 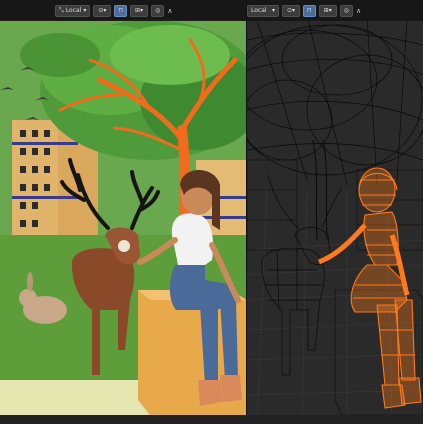 What do you see at coordinates (246, 212) in the screenshot?
I see `viewport-divider` at bounding box center [246, 212].